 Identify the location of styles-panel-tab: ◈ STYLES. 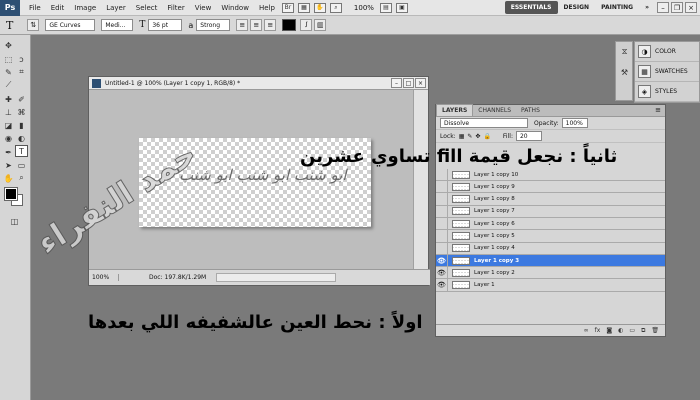
(667, 92).